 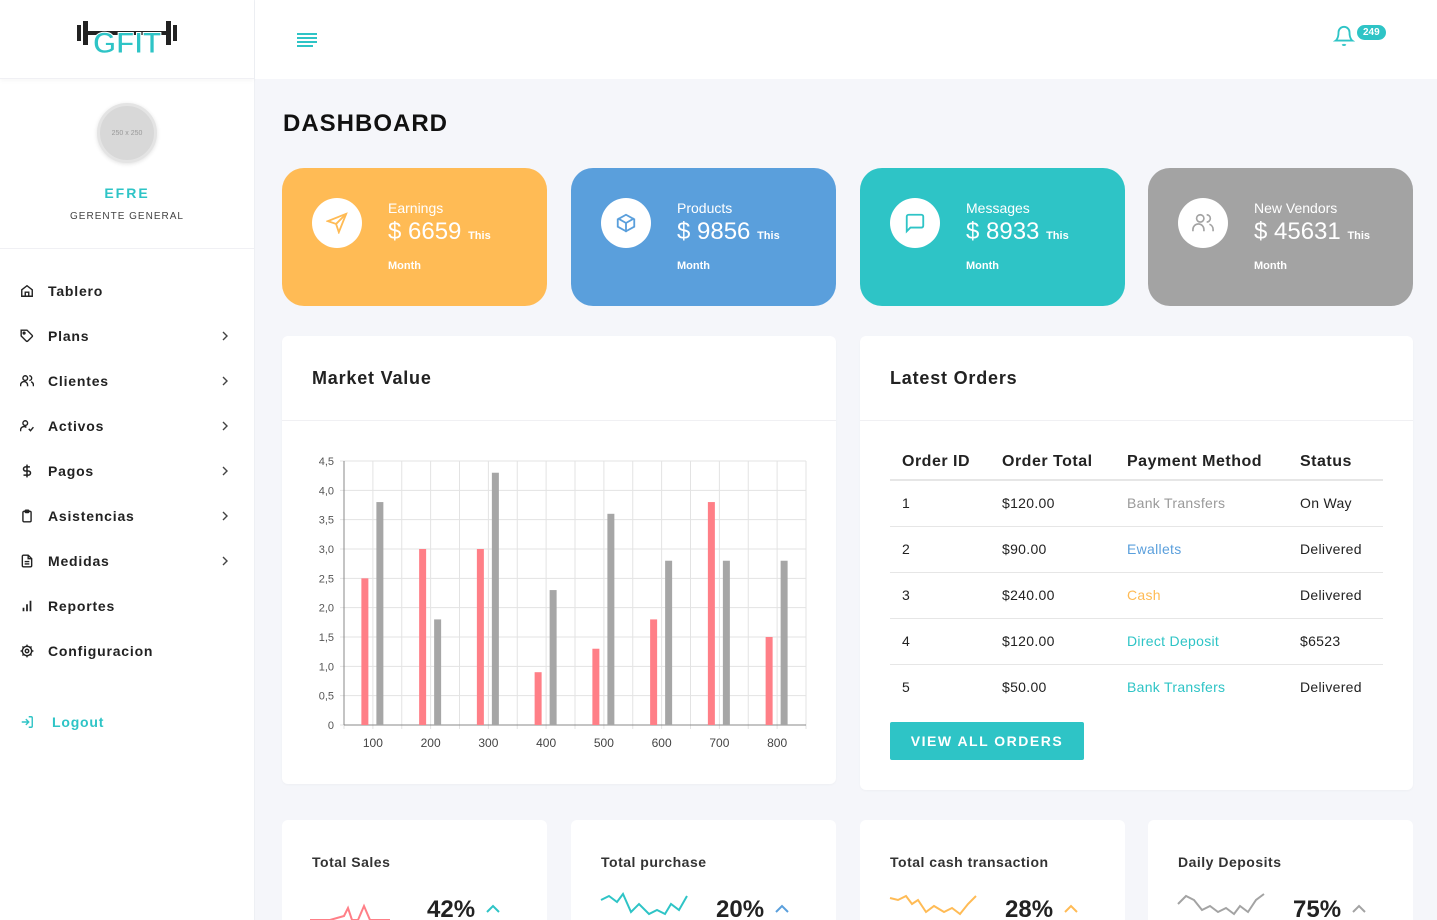 I want to click on sidebar-item-clientes: Clientes, so click(x=127, y=380).